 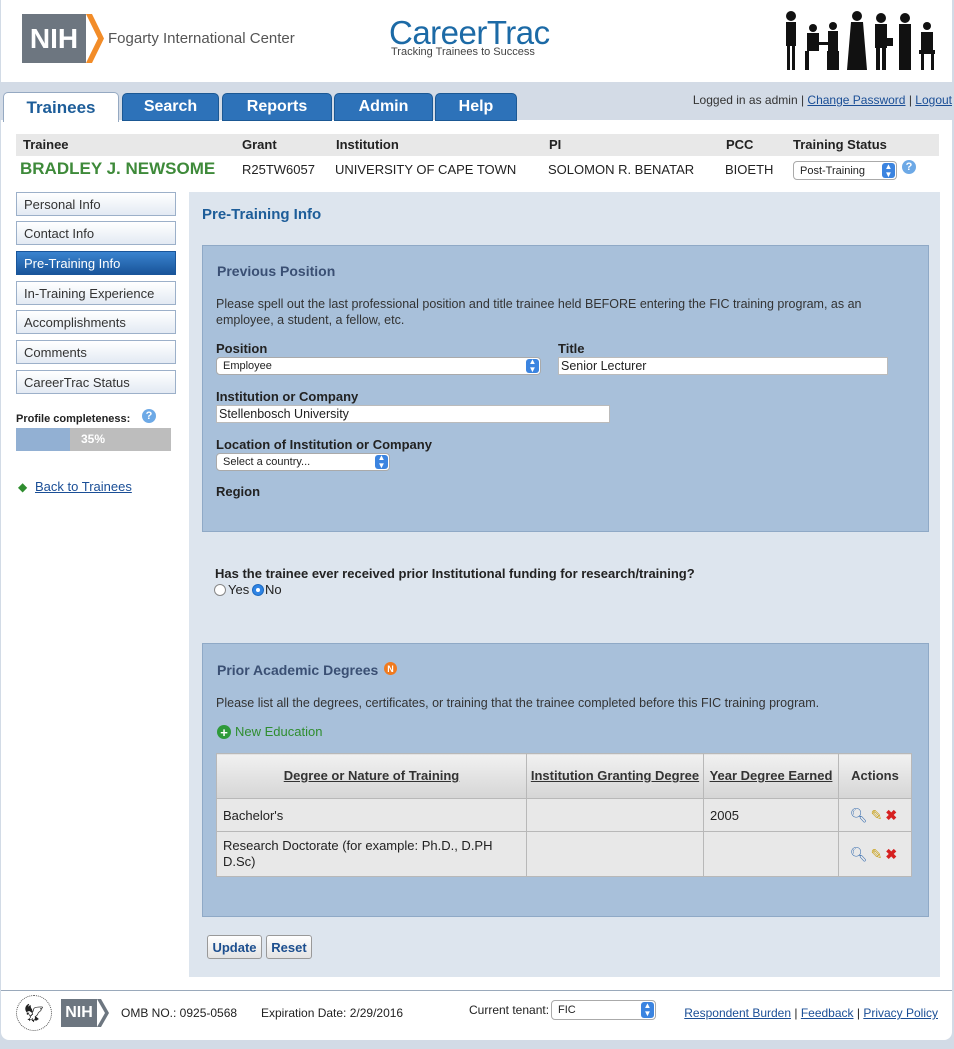 I want to click on column-actions: Actions, so click(x=875, y=776).